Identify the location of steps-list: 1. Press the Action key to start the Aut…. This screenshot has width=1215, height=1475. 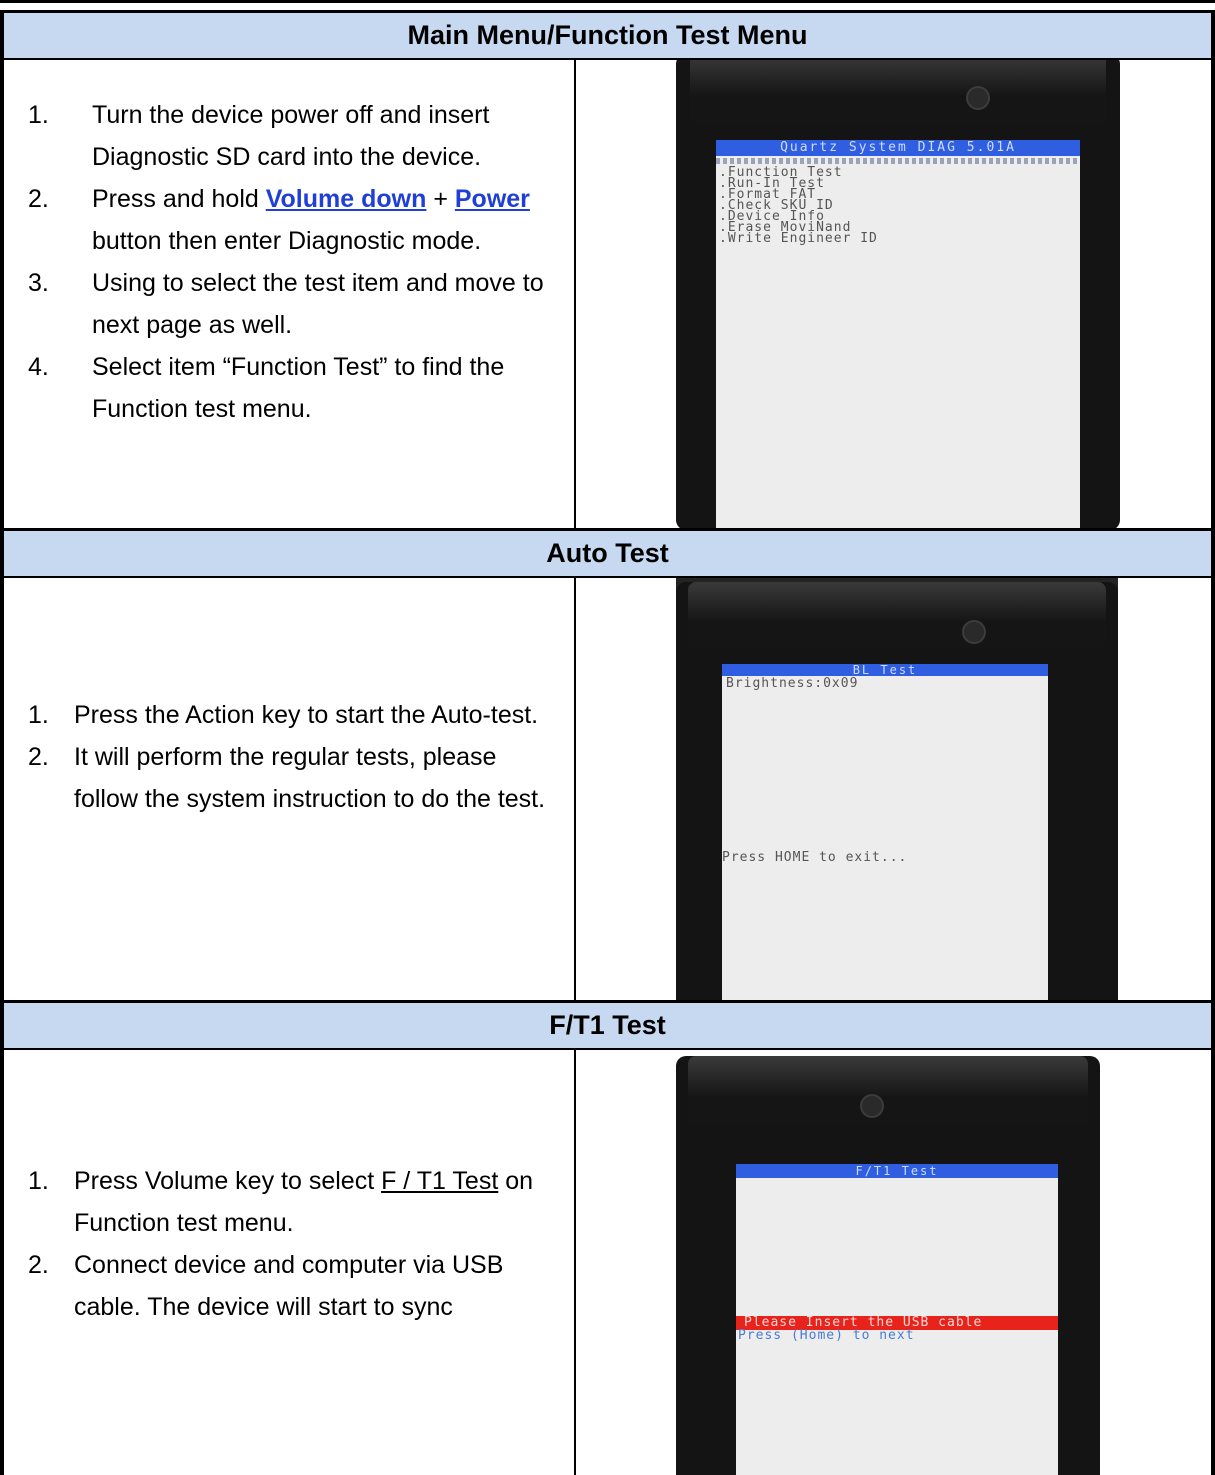
(296, 757).